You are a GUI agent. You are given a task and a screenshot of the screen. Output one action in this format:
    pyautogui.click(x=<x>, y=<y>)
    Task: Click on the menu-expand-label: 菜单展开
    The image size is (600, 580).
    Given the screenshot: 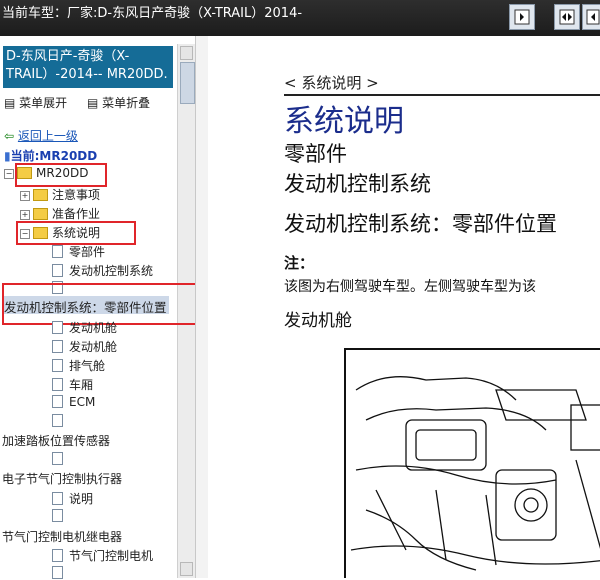 What is the action you would take?
    pyautogui.click(x=43, y=103)
    